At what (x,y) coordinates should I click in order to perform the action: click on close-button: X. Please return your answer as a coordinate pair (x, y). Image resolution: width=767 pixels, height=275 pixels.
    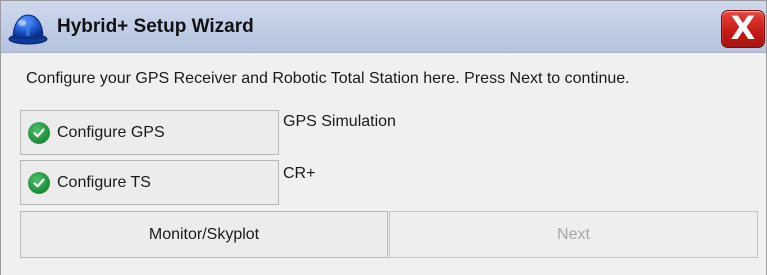
    Looking at the image, I should click on (743, 29).